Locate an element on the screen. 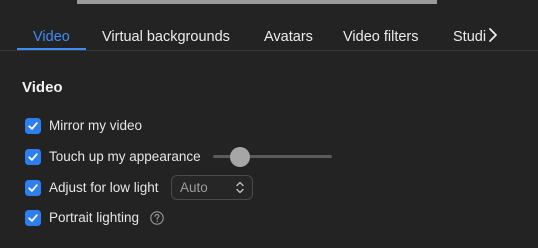 The width and height of the screenshot is (538, 248). tab-video-filters: Video filters is located at coordinates (381, 33).